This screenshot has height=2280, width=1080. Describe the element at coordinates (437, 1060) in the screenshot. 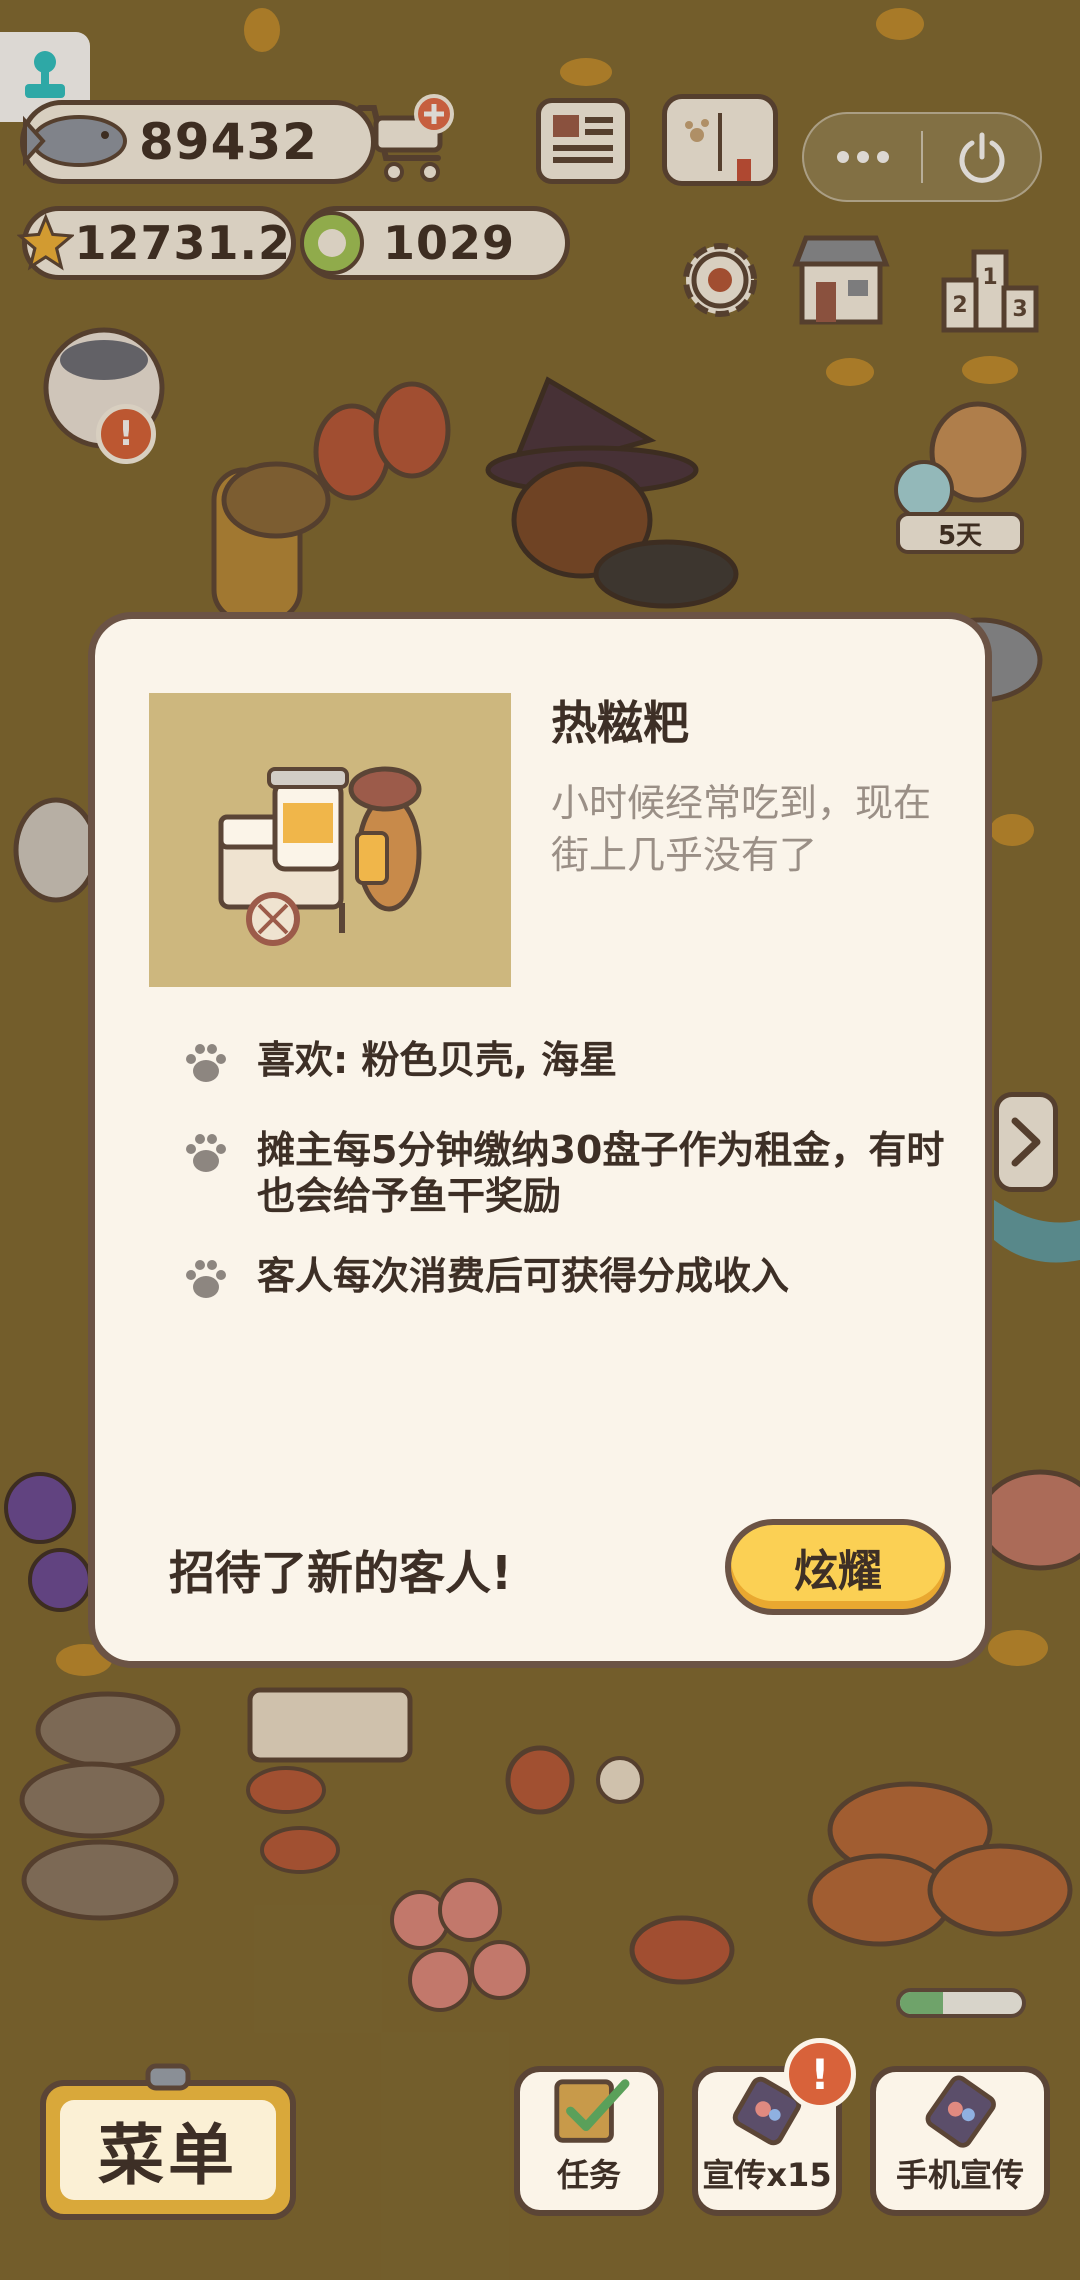

I see `bullet-text: 喜欢: 粉色贝壳, 海星` at that location.